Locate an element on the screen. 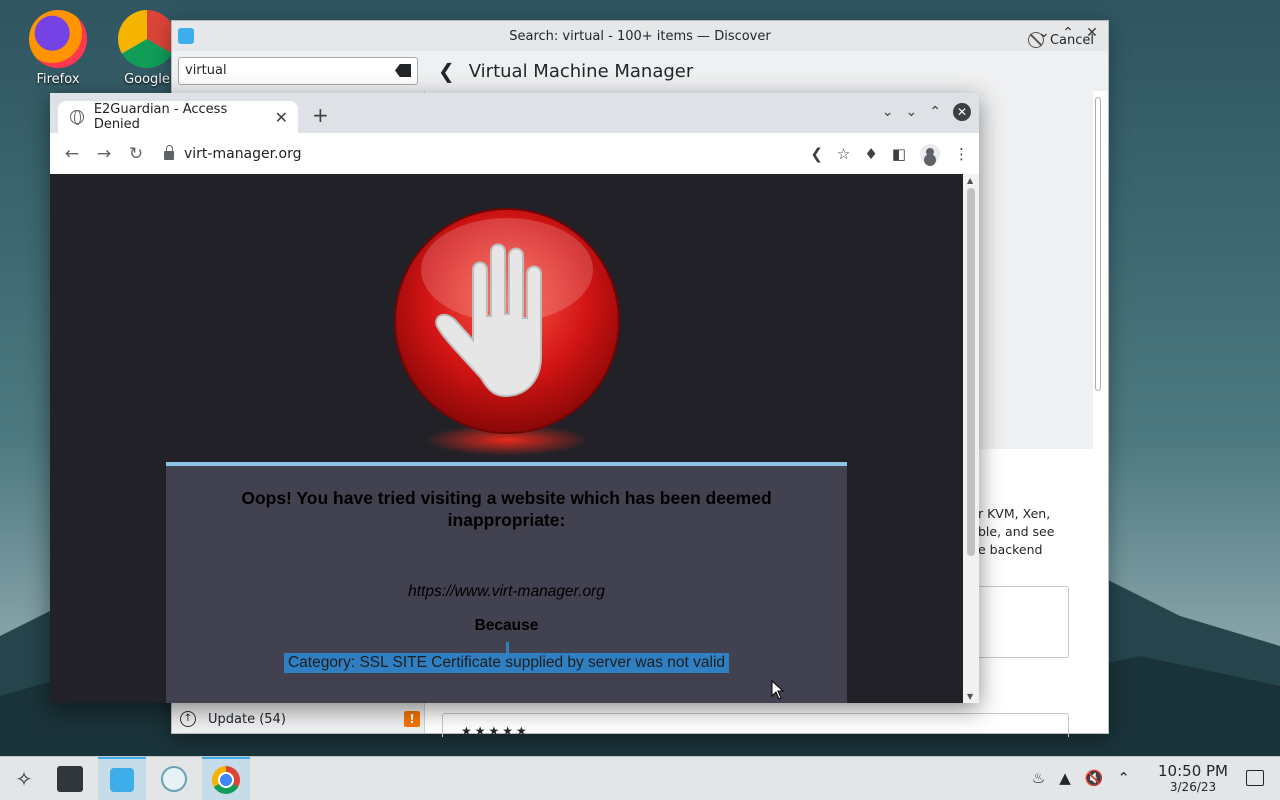 This screenshot has width=1280, height=800. clock-date: 3/26/23 is located at coordinates (1193, 787).